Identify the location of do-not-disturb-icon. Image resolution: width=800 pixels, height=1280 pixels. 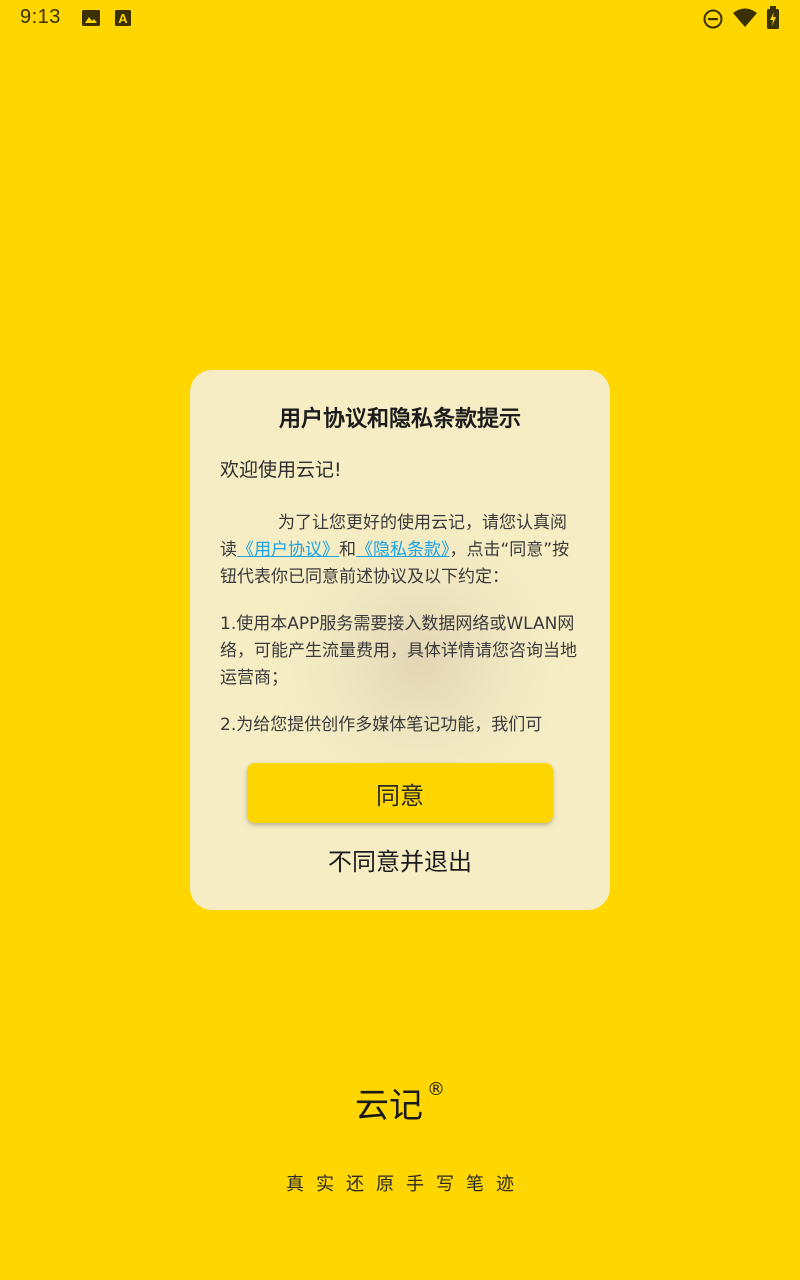
(713, 21).